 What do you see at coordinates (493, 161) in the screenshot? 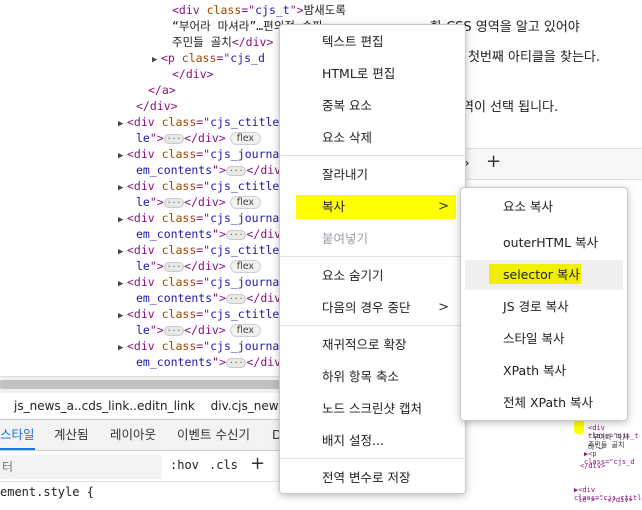
I see `add-tab-icon: +` at bounding box center [493, 161].